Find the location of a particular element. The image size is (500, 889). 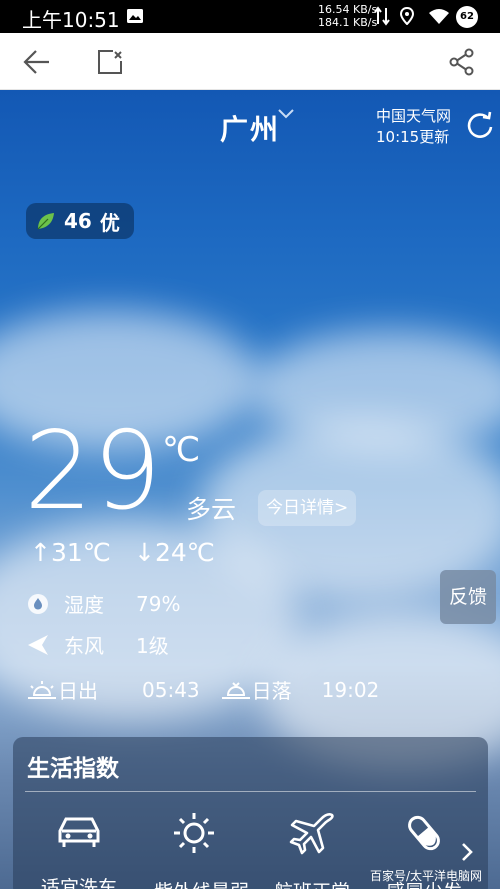

status-time: 上午10:51 is located at coordinates (71, 20).